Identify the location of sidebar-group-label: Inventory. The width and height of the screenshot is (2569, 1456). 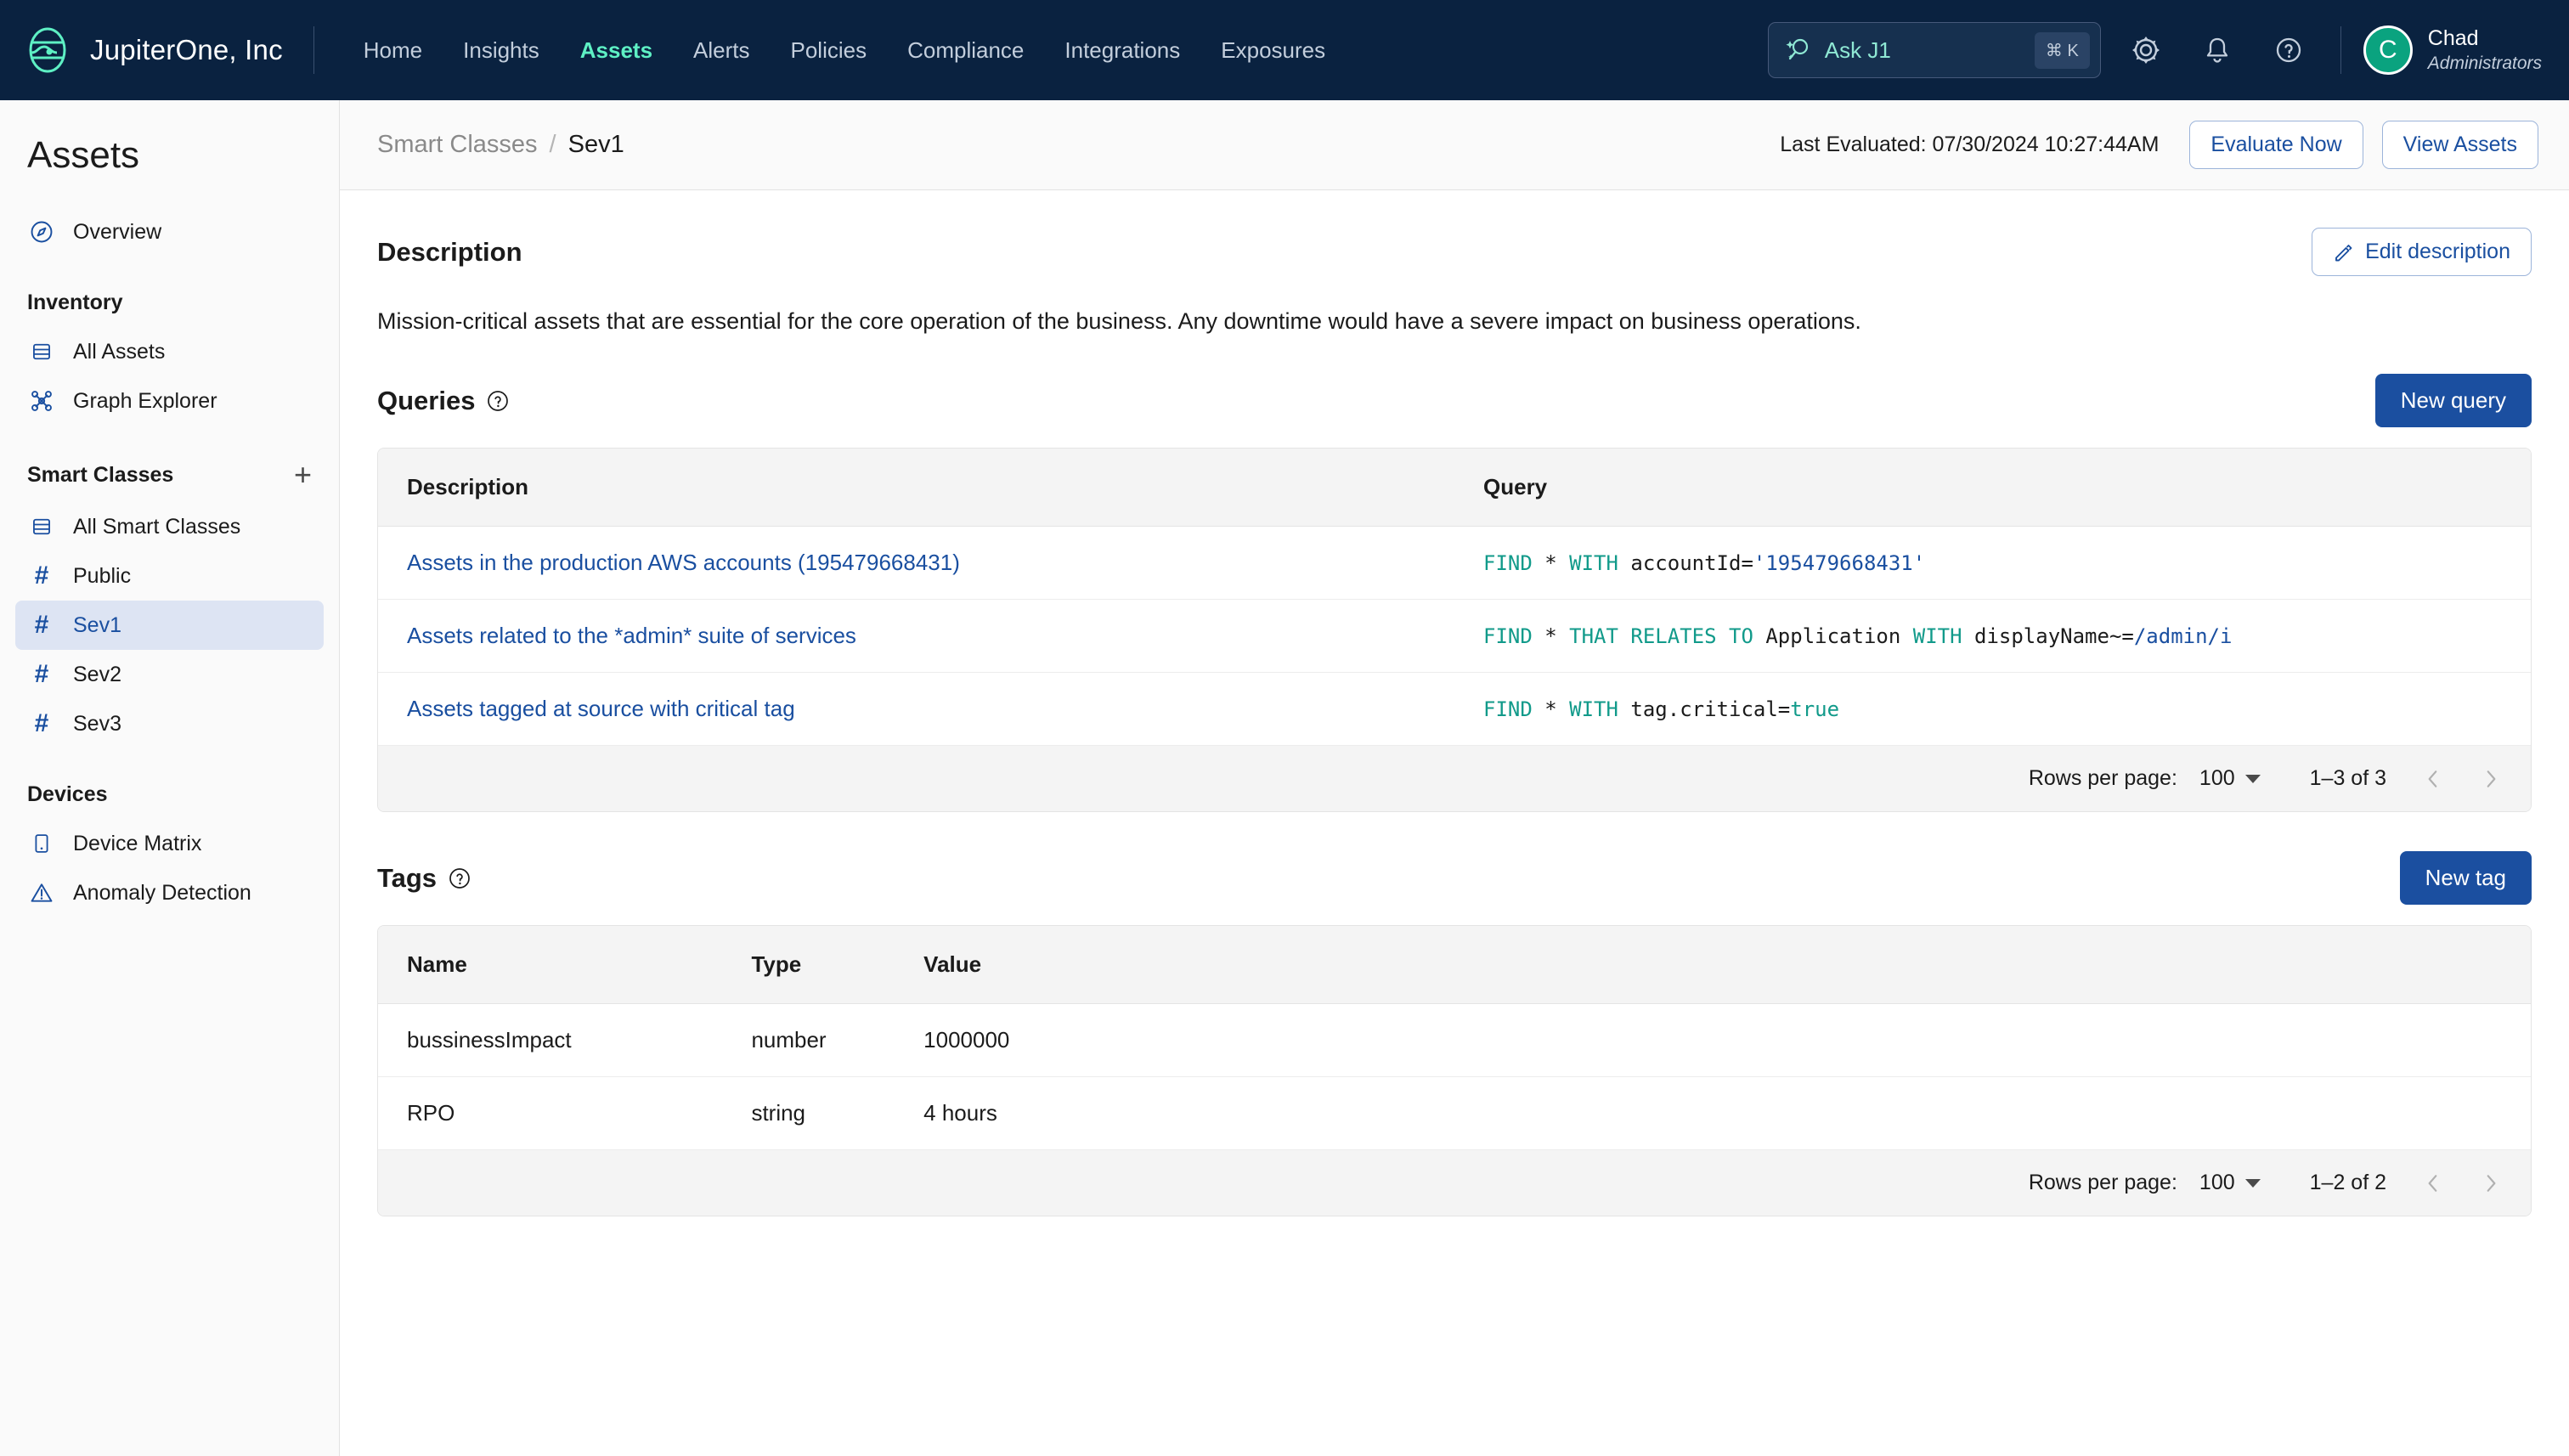
(75, 302).